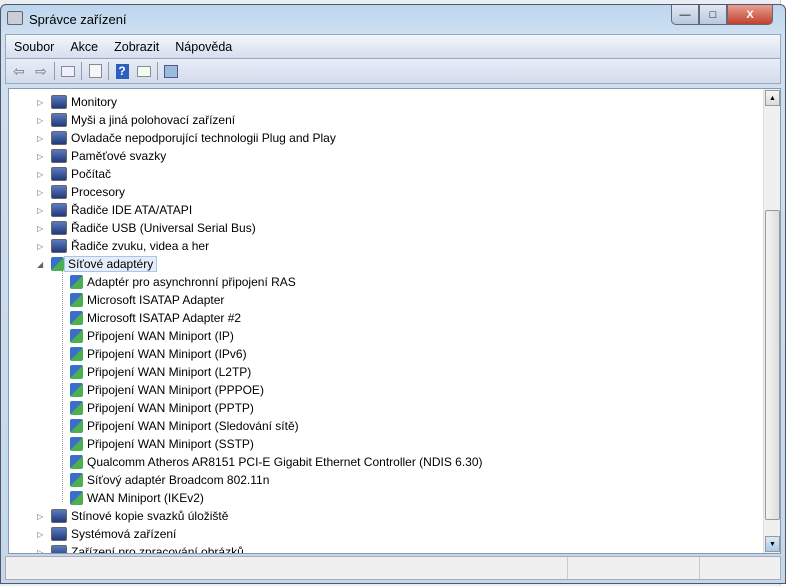 The height and width of the screenshot is (586, 800). I want to click on menu-zobrazit: Zobrazit, so click(136, 47).